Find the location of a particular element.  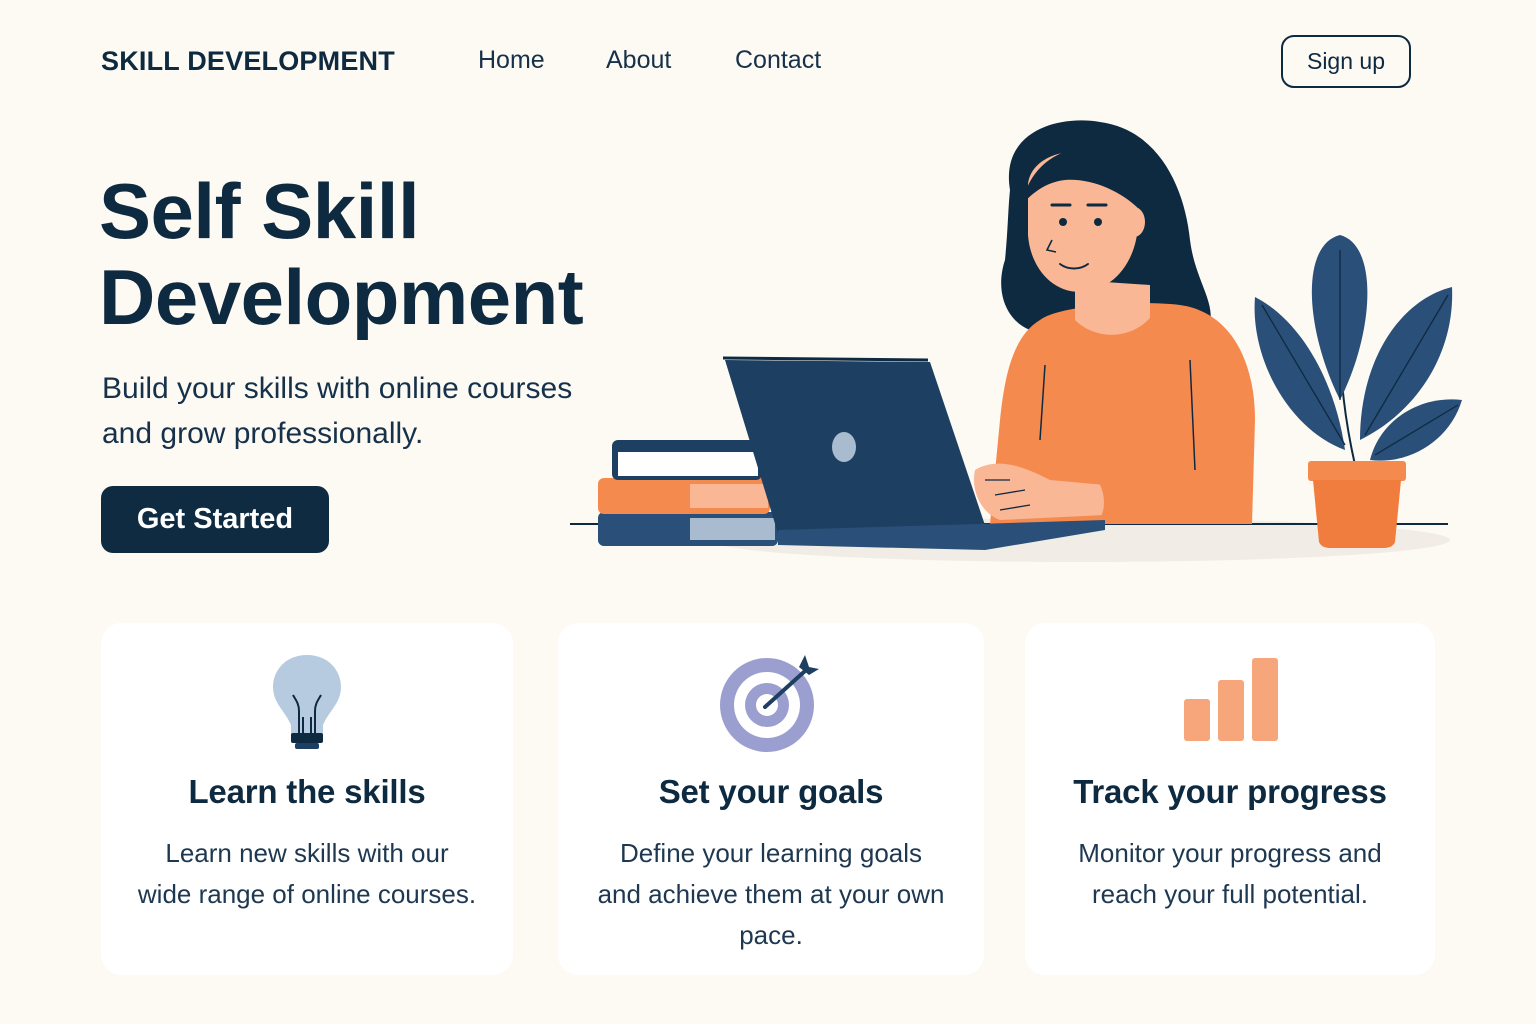

target-icon is located at coordinates (769, 703).